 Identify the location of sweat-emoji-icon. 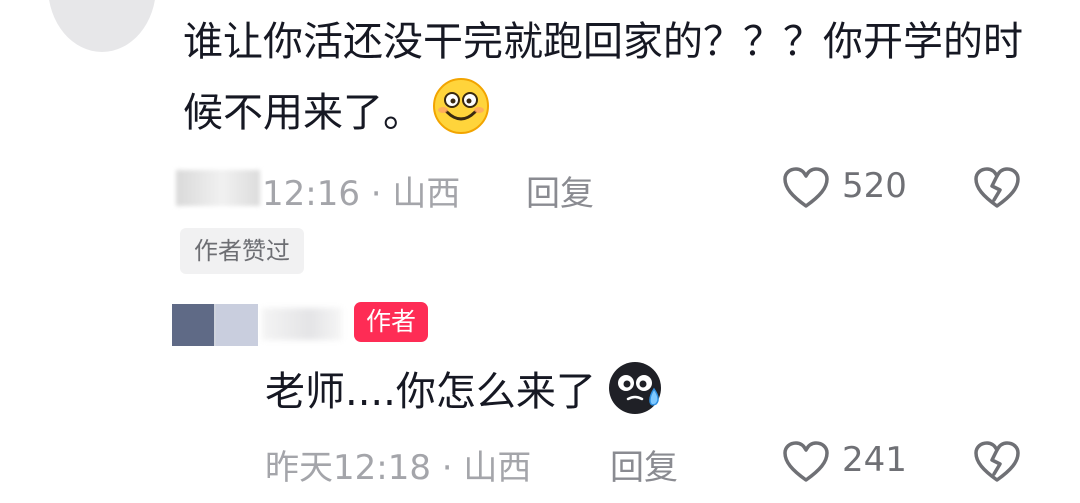
(635, 388).